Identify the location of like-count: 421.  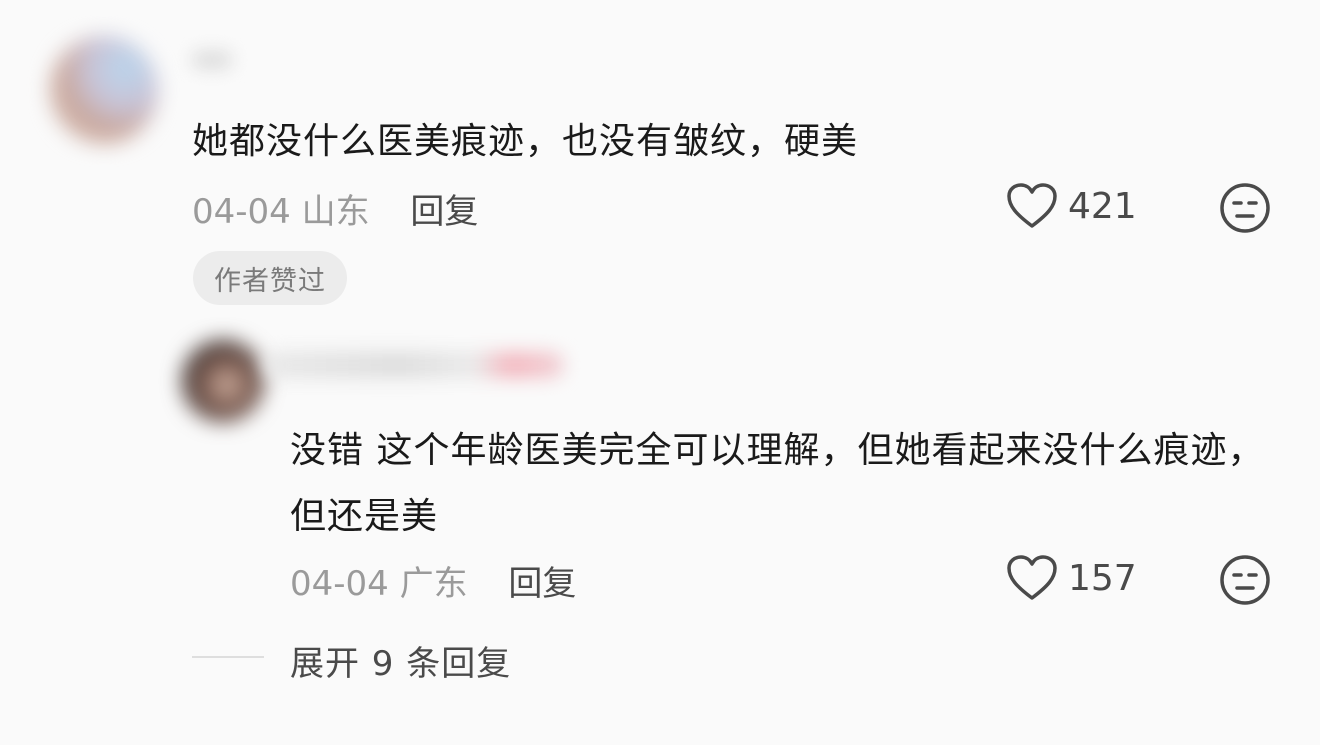
(1102, 206).